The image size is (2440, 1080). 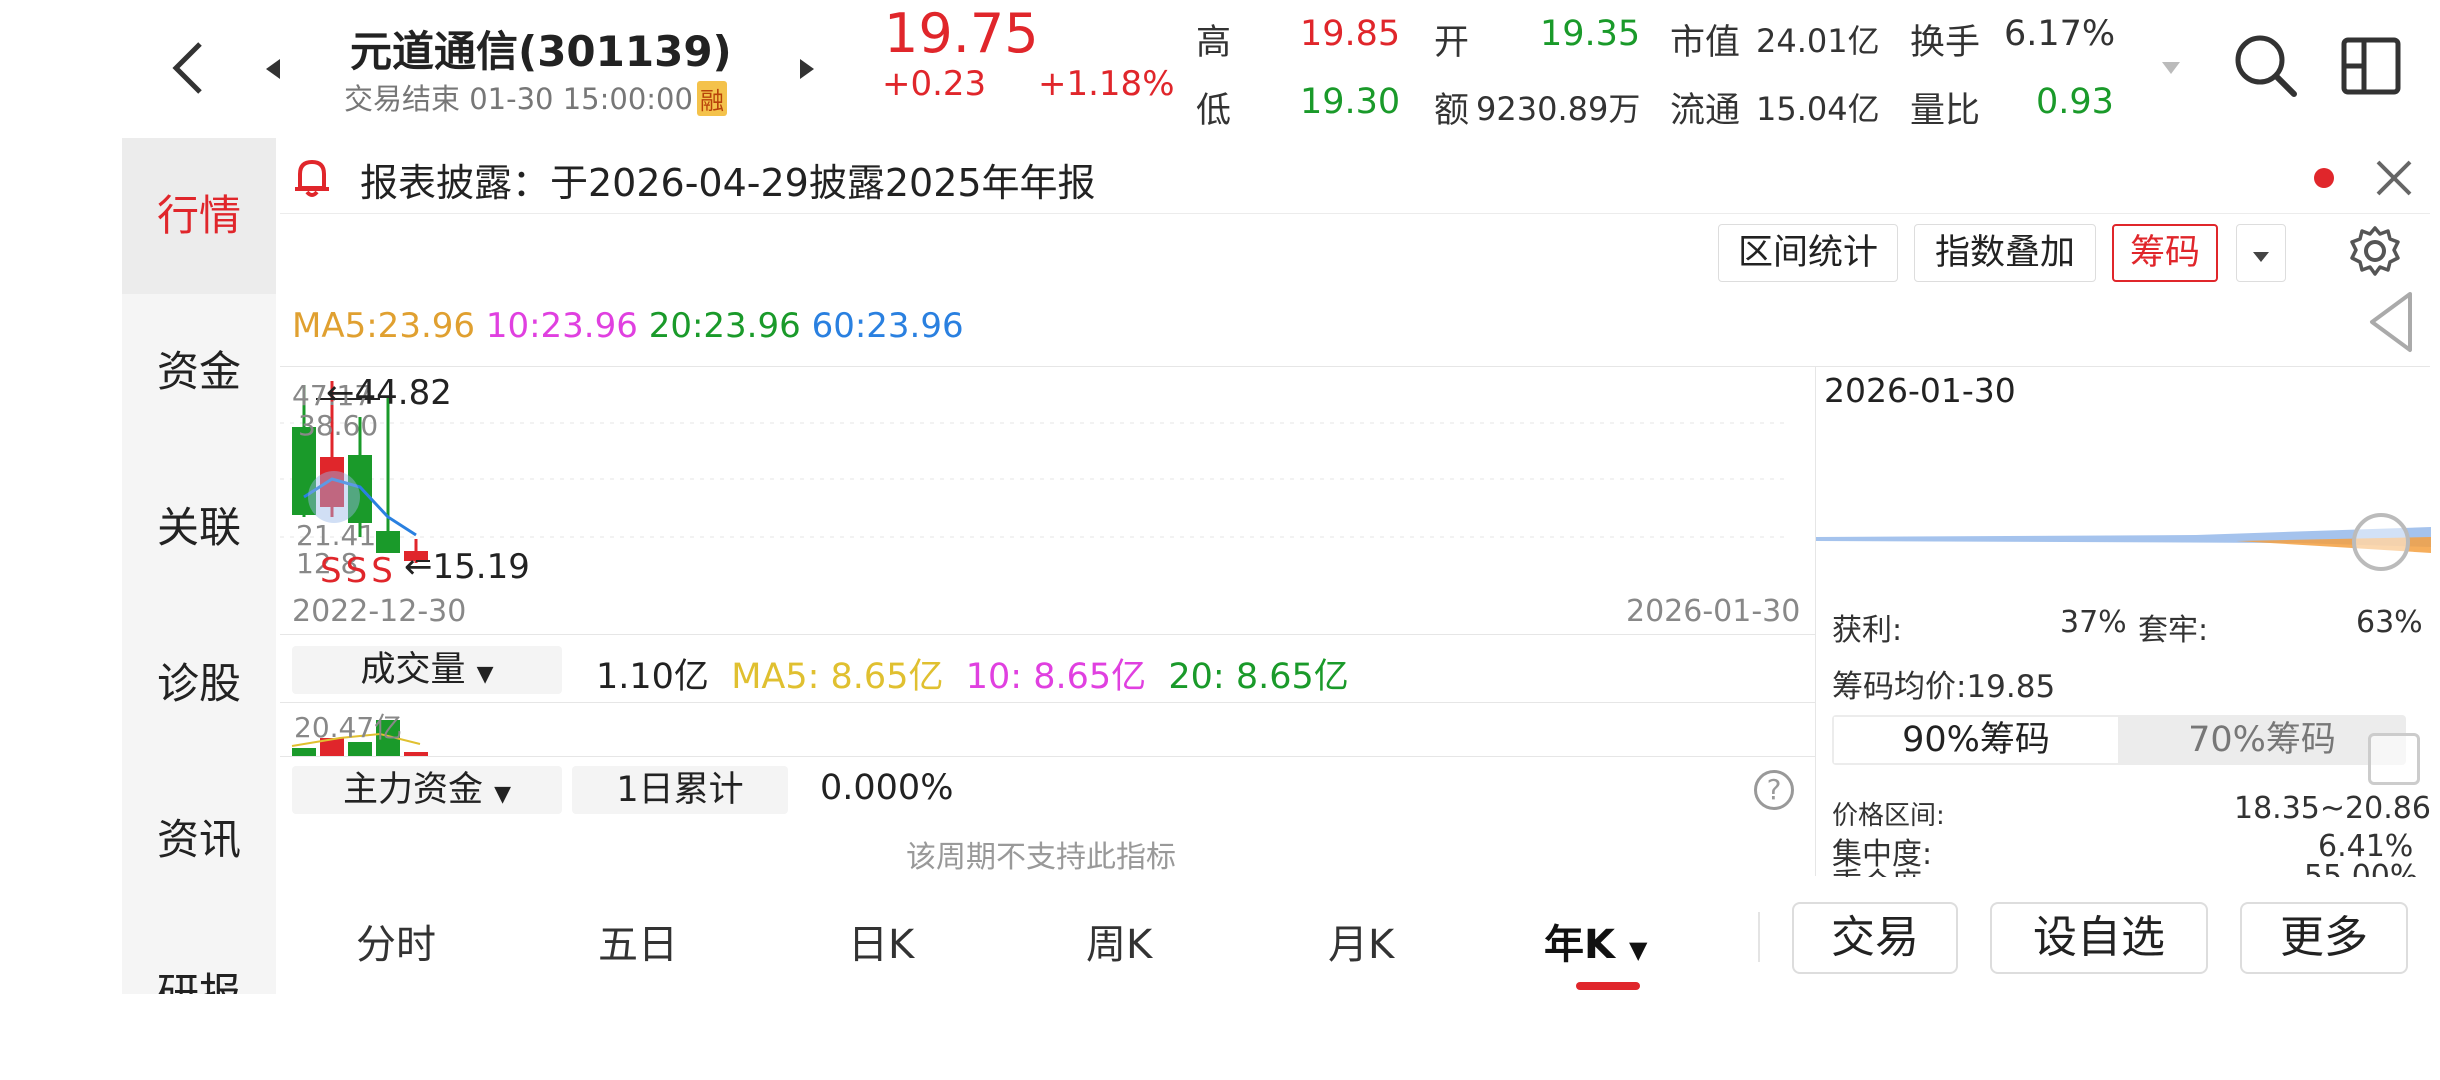 What do you see at coordinates (2394, 759) in the screenshot?
I see `chip-checkbox` at bounding box center [2394, 759].